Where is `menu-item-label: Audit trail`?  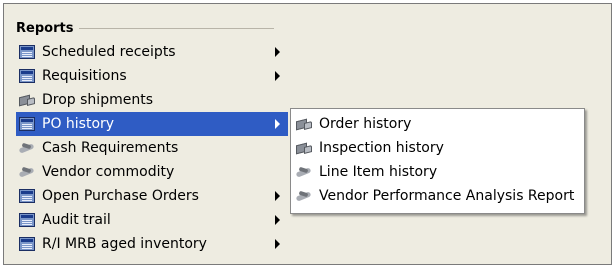 menu-item-label: Audit trail is located at coordinates (76, 220).